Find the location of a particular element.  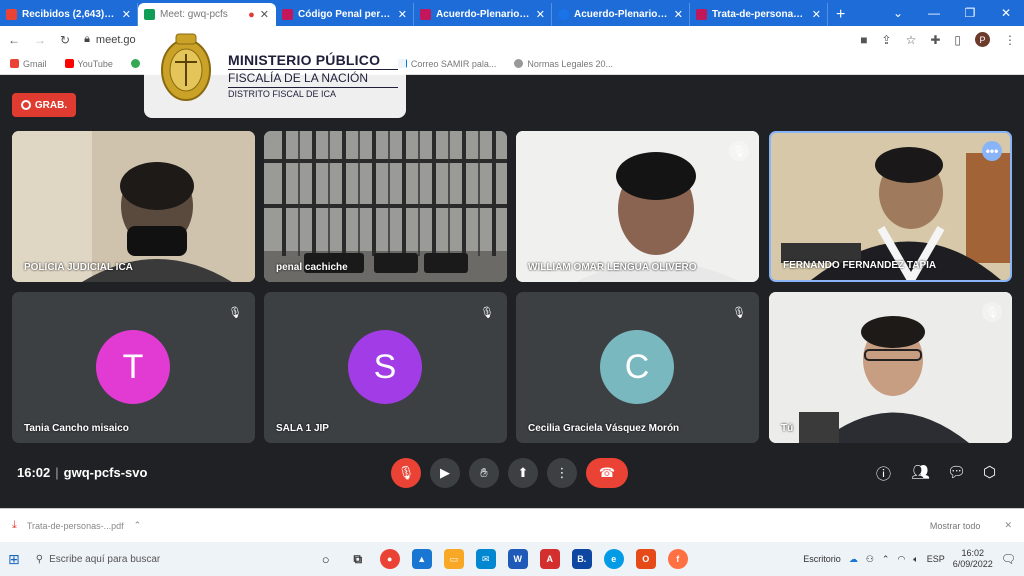

raise-hand-button: ✋︎ is located at coordinates (484, 473).